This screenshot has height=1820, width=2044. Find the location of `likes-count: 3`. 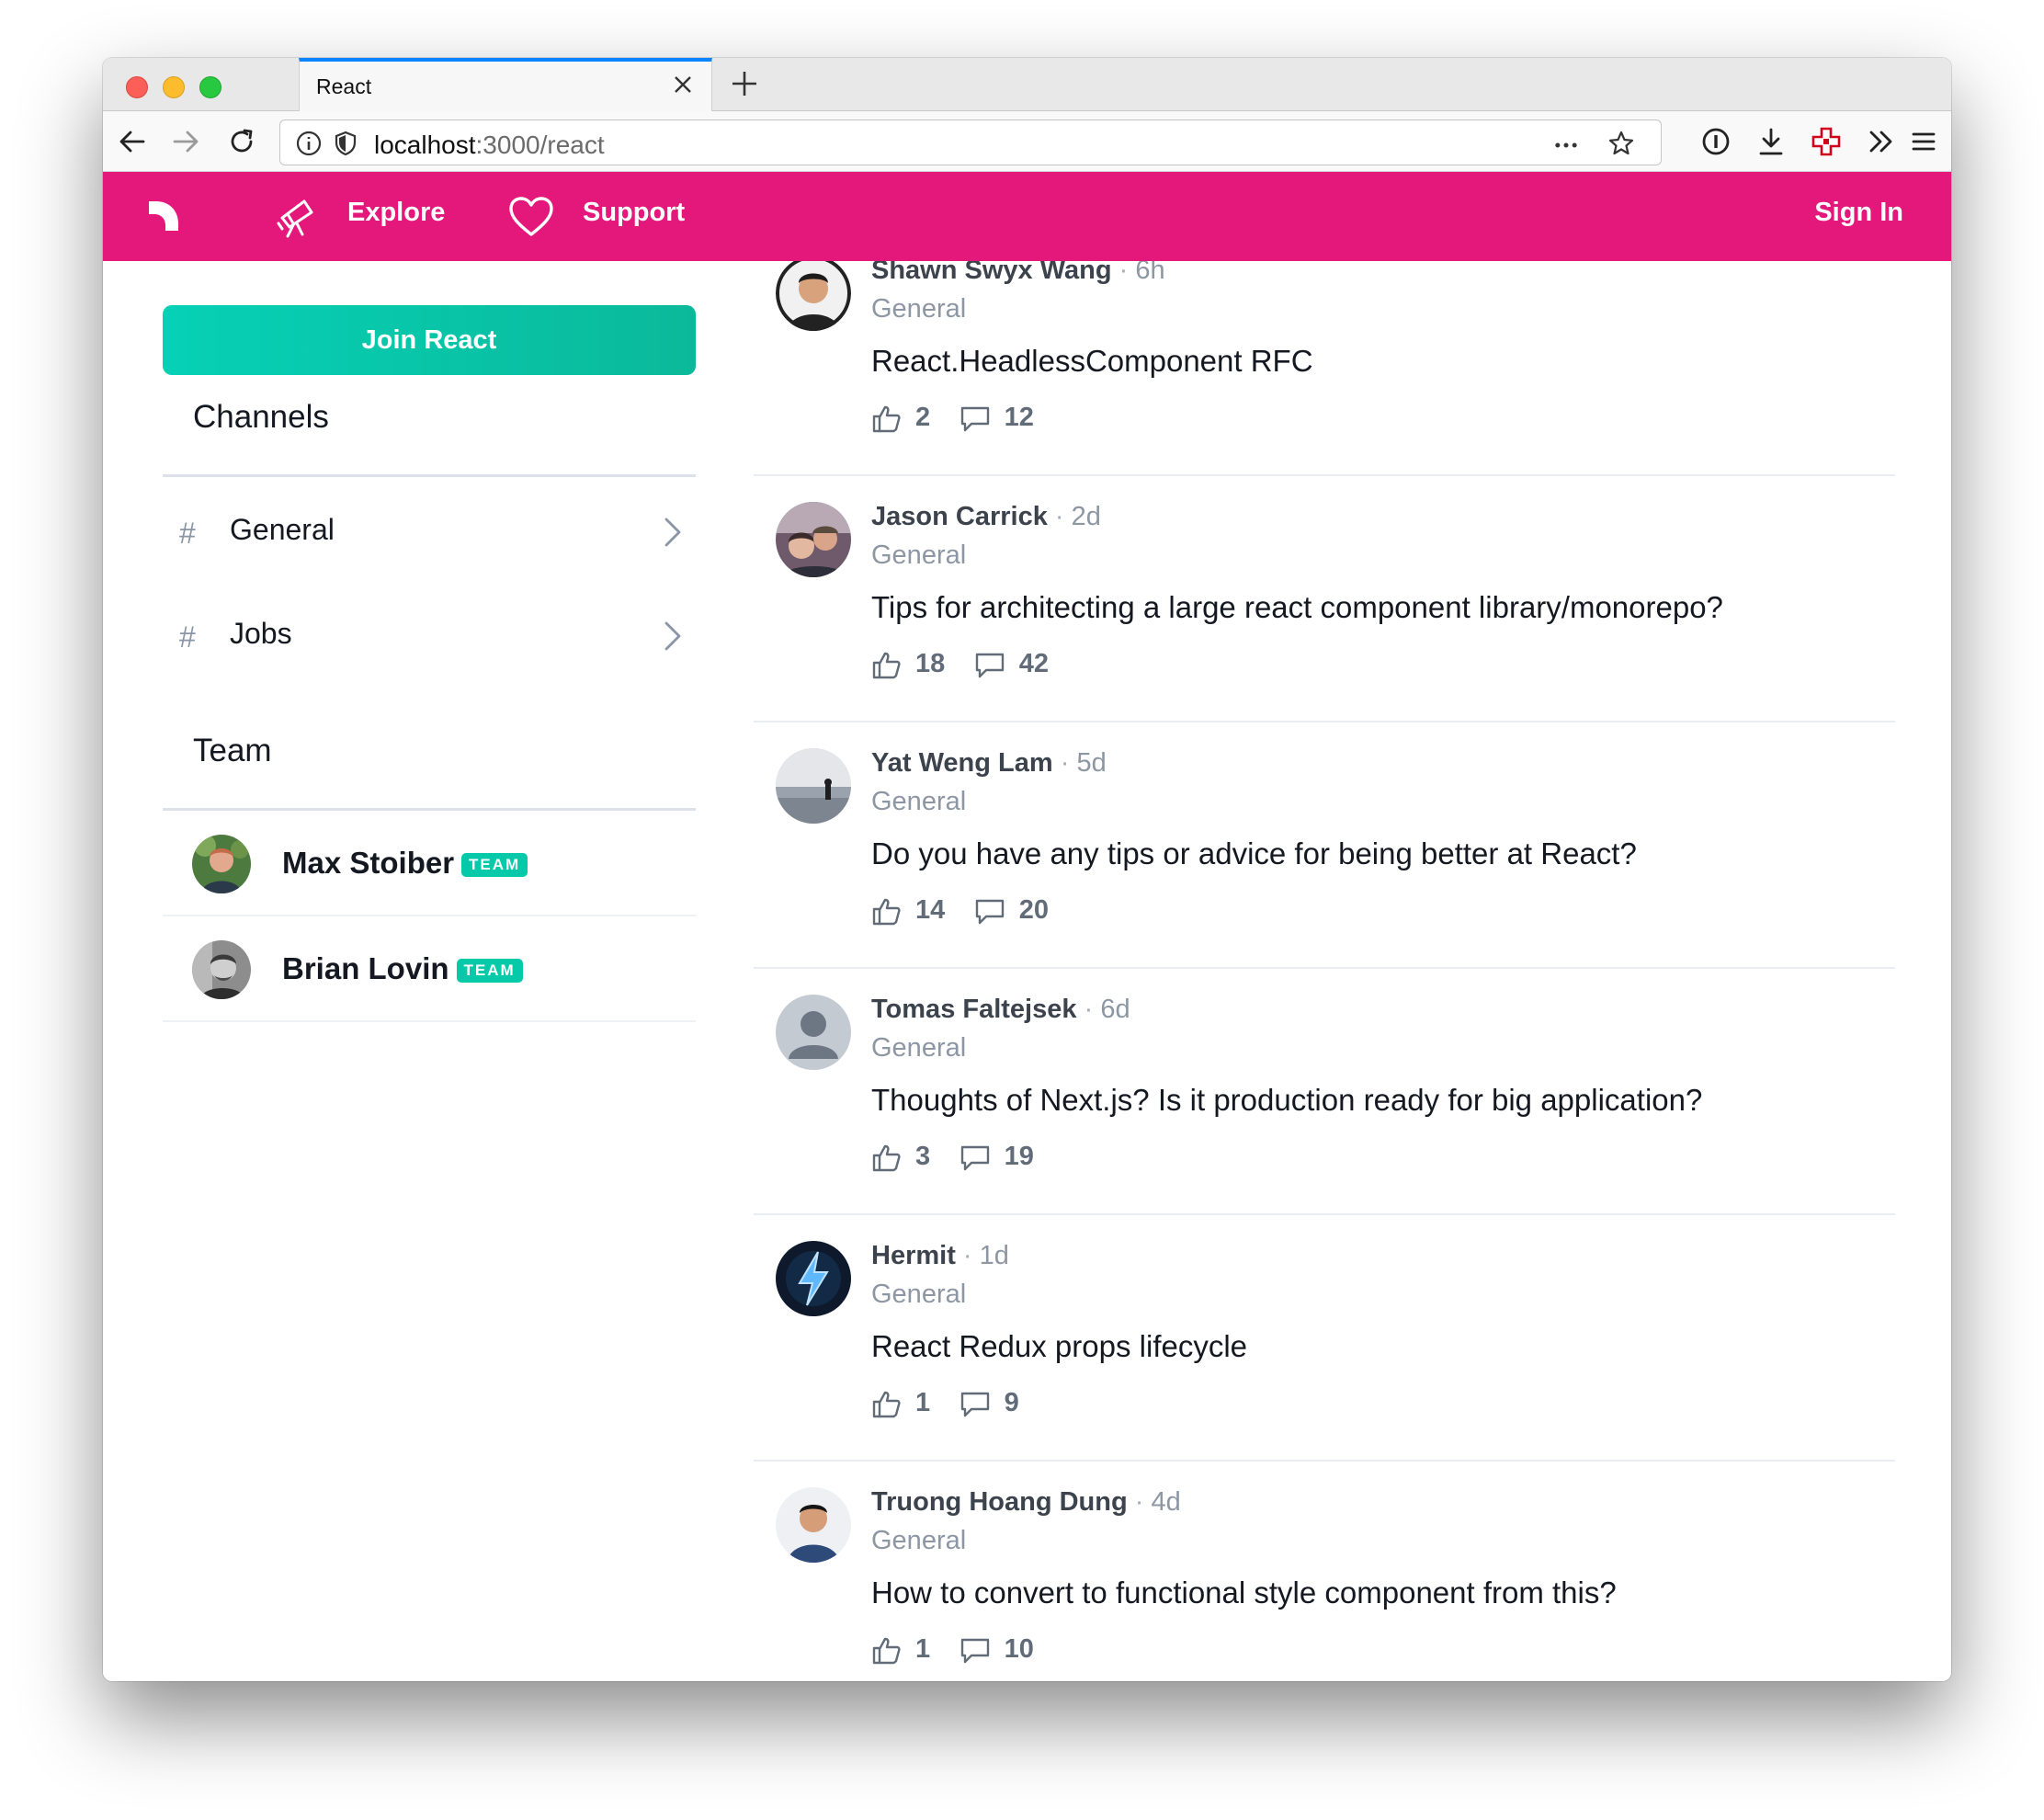

likes-count: 3 is located at coordinates (900, 1157).